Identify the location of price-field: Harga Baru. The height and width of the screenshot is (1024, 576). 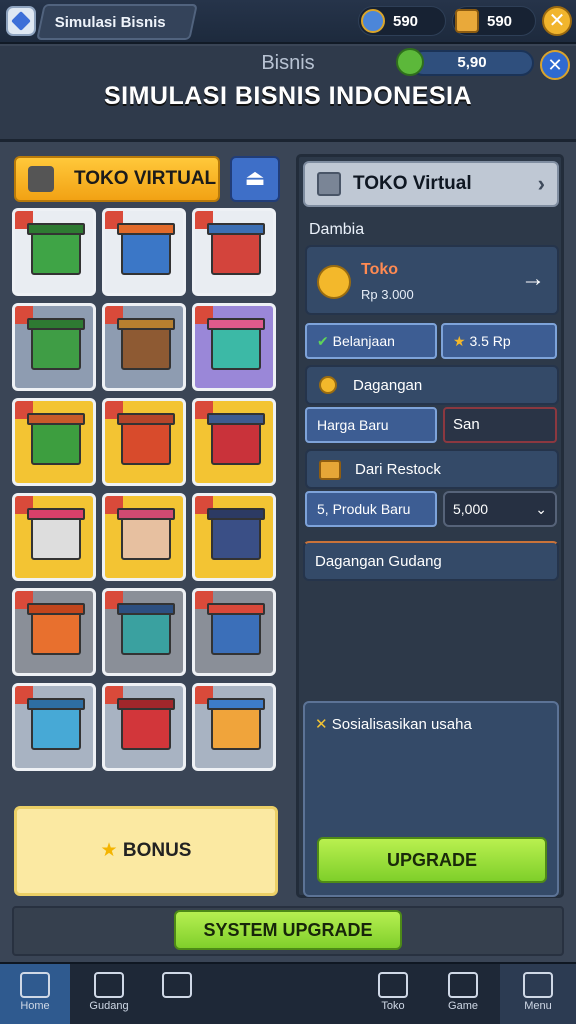
(371, 425).